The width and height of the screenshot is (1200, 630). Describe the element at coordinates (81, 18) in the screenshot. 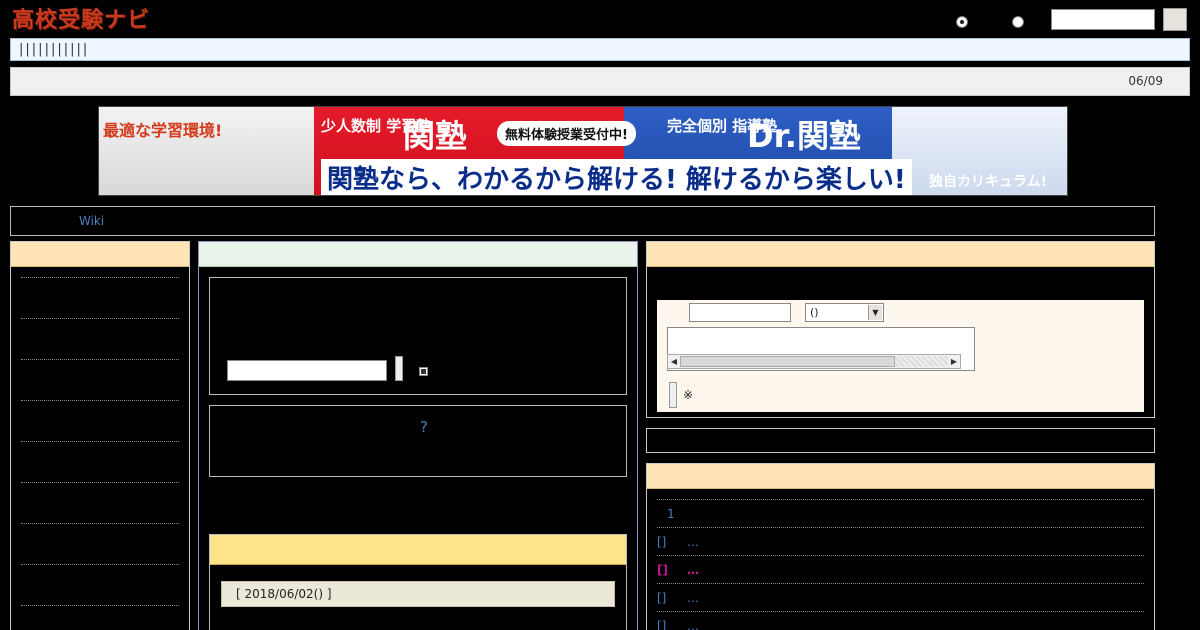

I see `site-logo: 高校受験ナビ` at that location.